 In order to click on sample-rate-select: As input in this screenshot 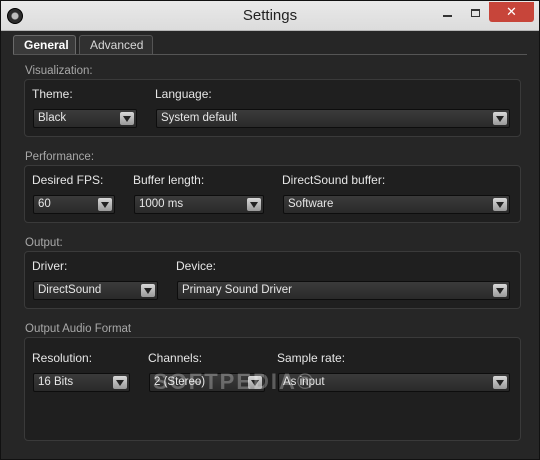, I will do `click(394, 382)`.